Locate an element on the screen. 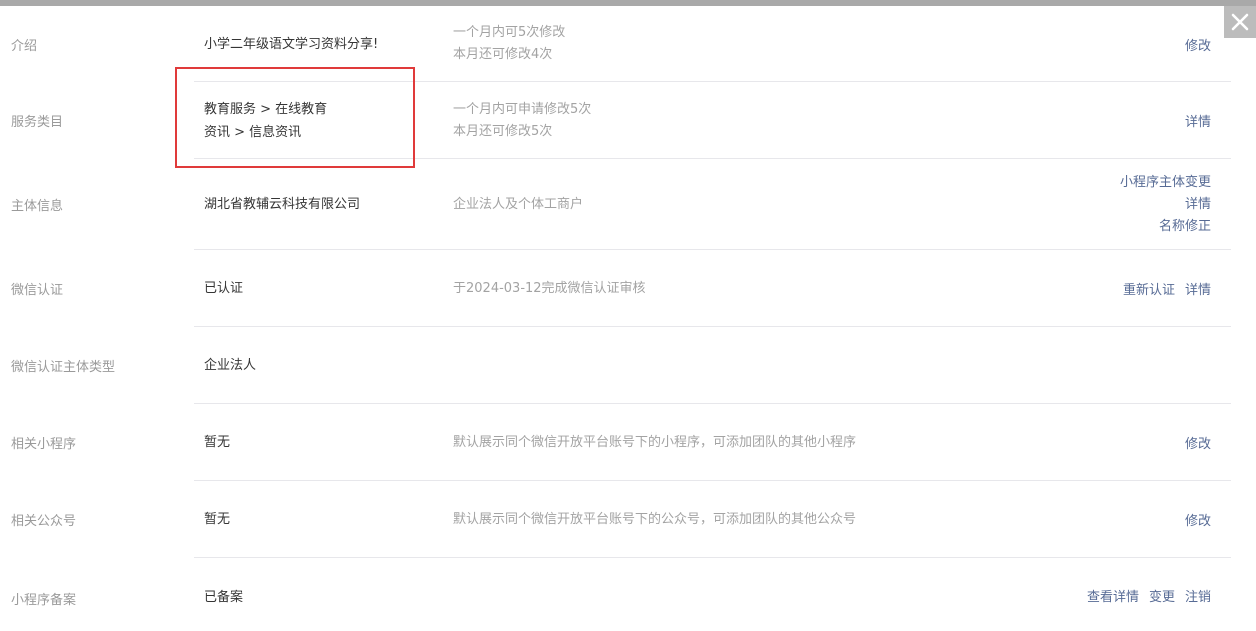 This screenshot has width=1256, height=631. change-filing-link: 变更 is located at coordinates (1162, 595).